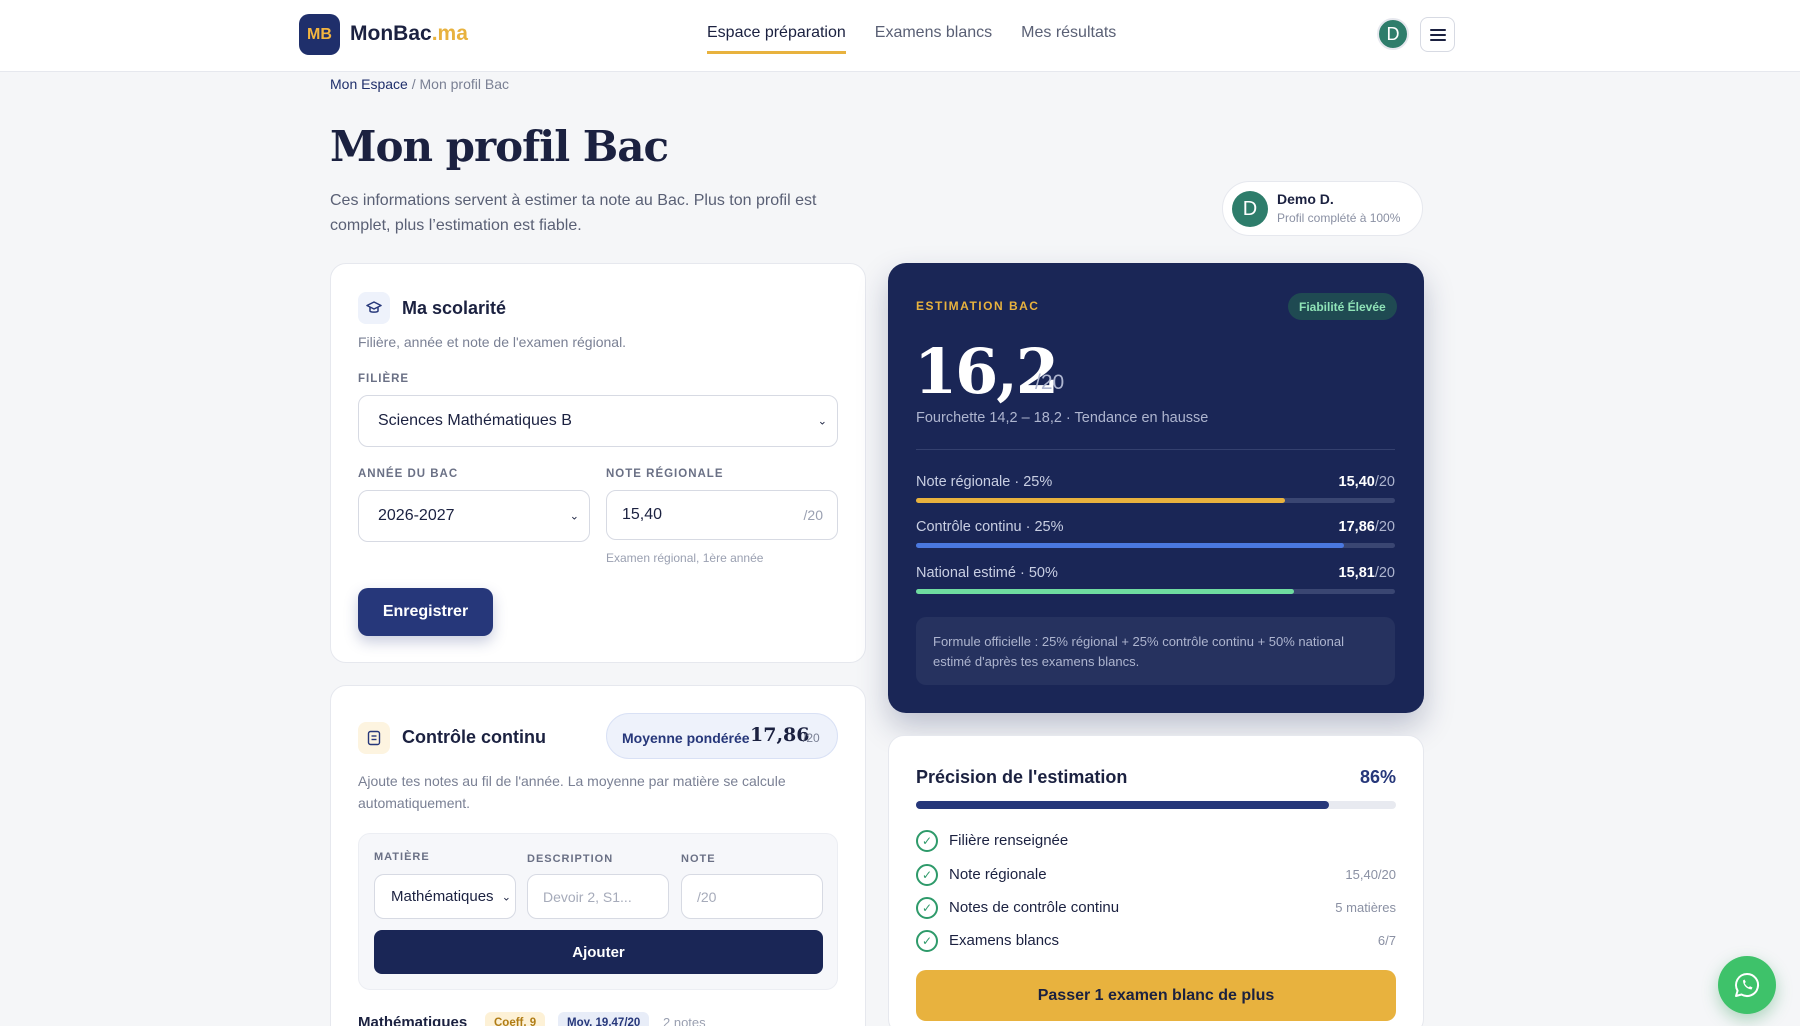 The width and height of the screenshot is (1800, 1026). Describe the element at coordinates (369, 84) in the screenshot. I see `breadcrumb-link-mon-espace: Mon Espace` at that location.